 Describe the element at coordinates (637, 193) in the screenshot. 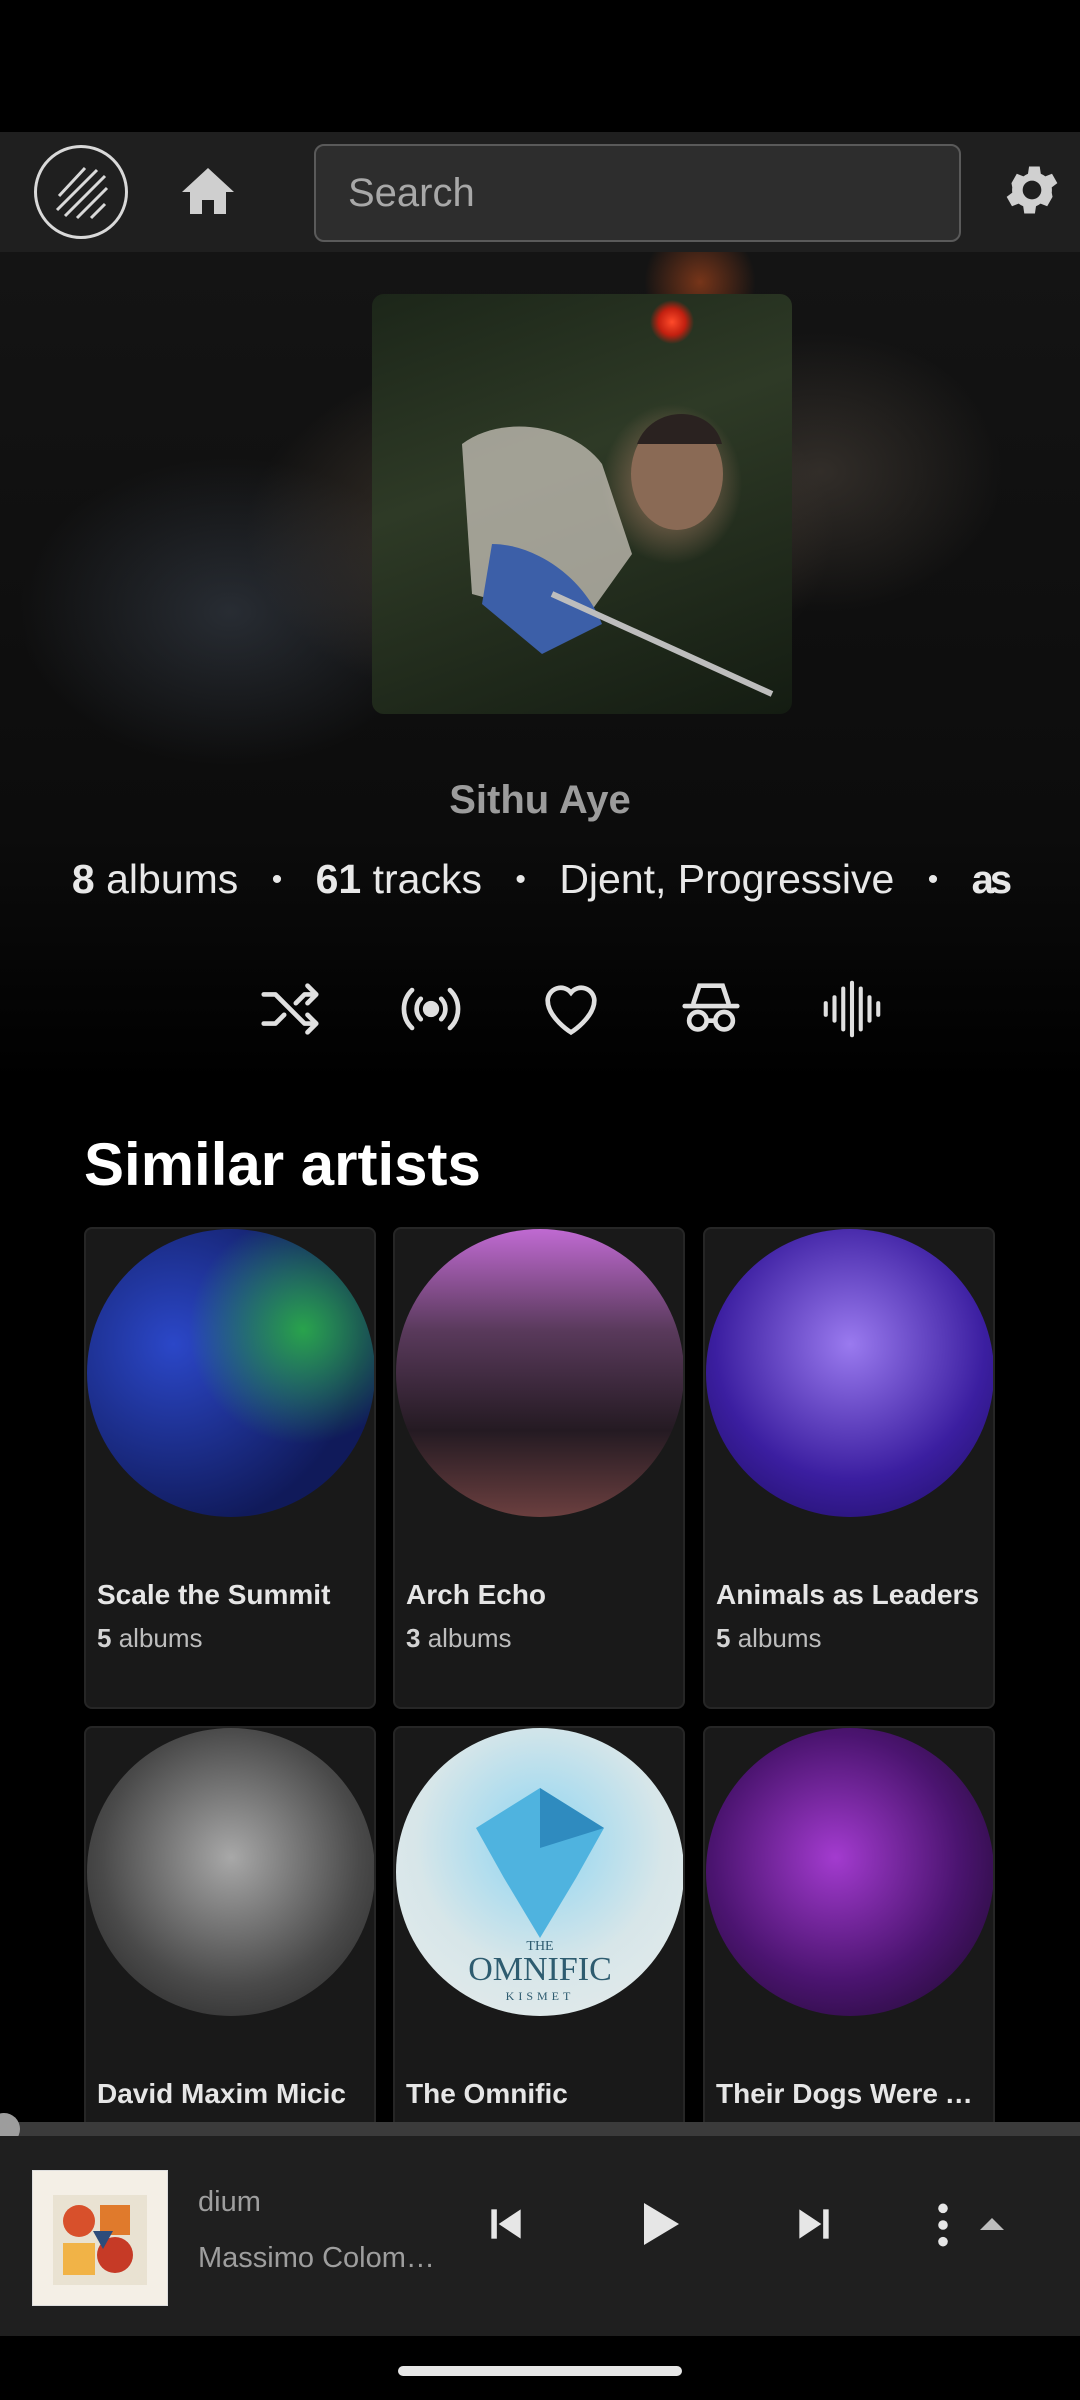

I see `search-input: Search` at that location.